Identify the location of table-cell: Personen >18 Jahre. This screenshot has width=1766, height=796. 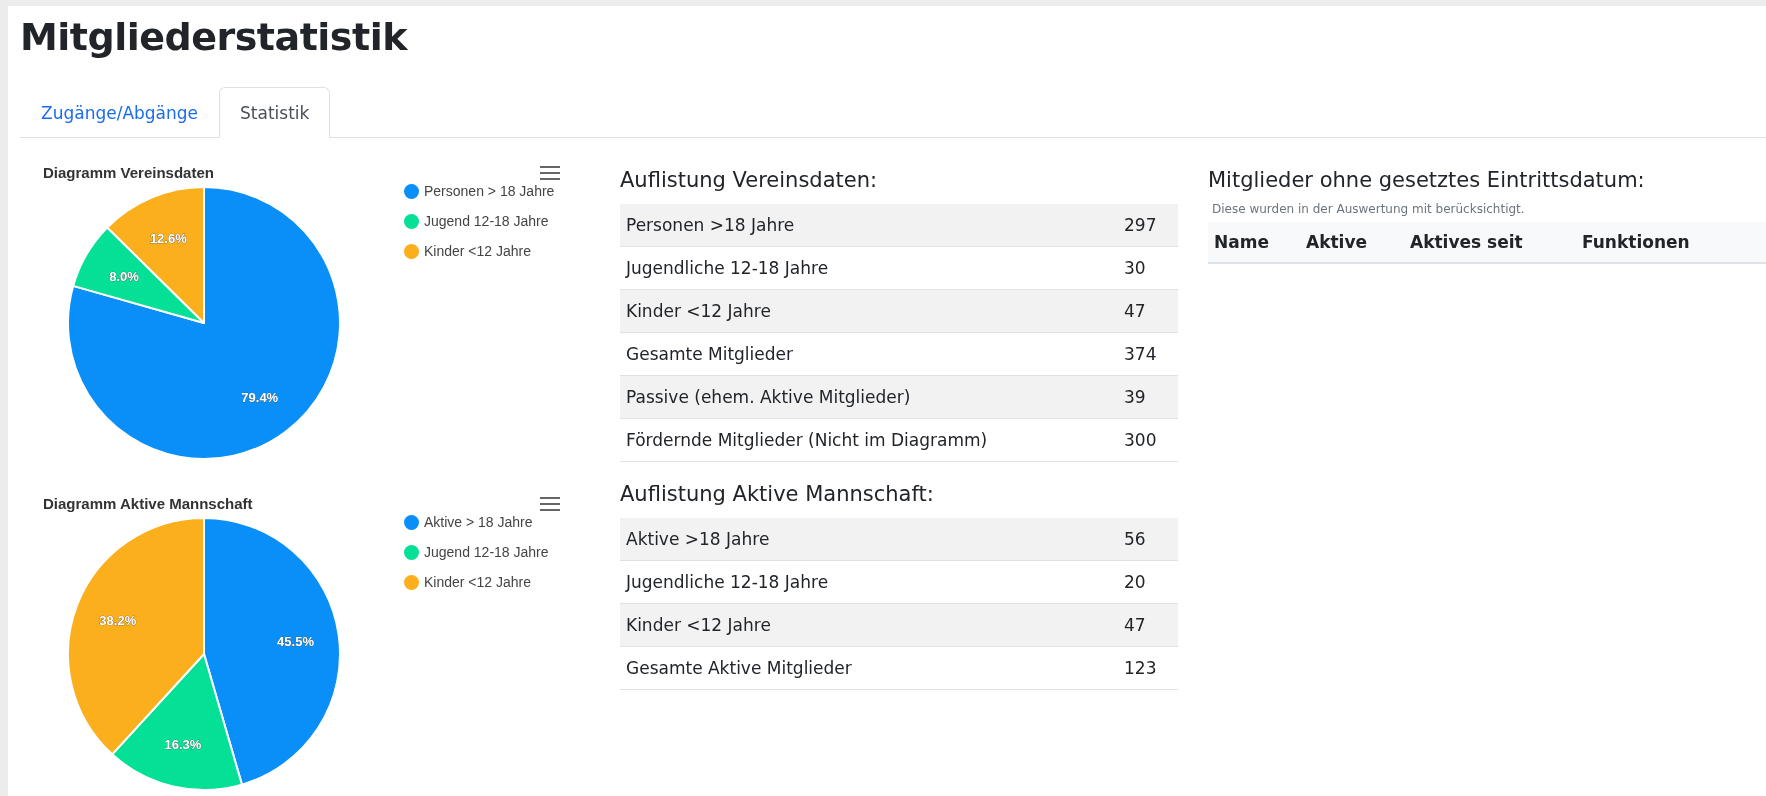
(869, 225).